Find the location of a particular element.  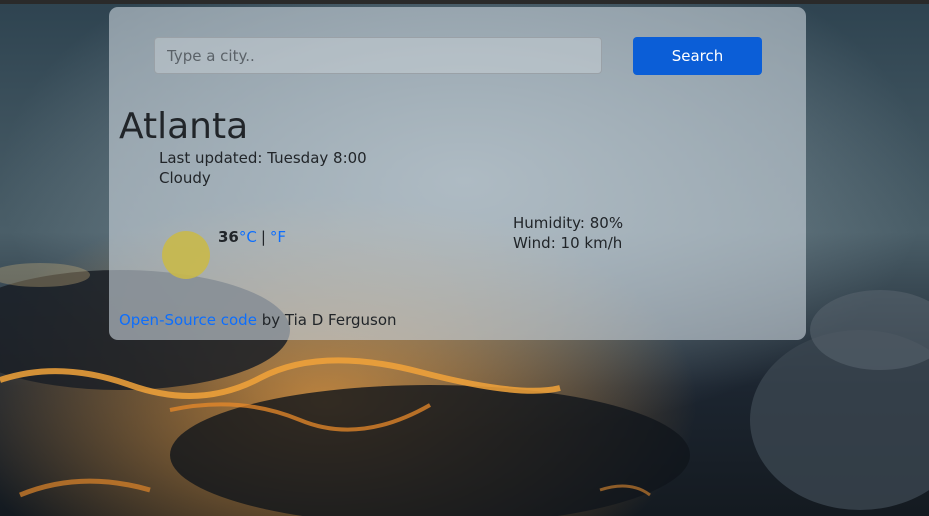

last-updated-label: Last updated: is located at coordinates (211, 158).